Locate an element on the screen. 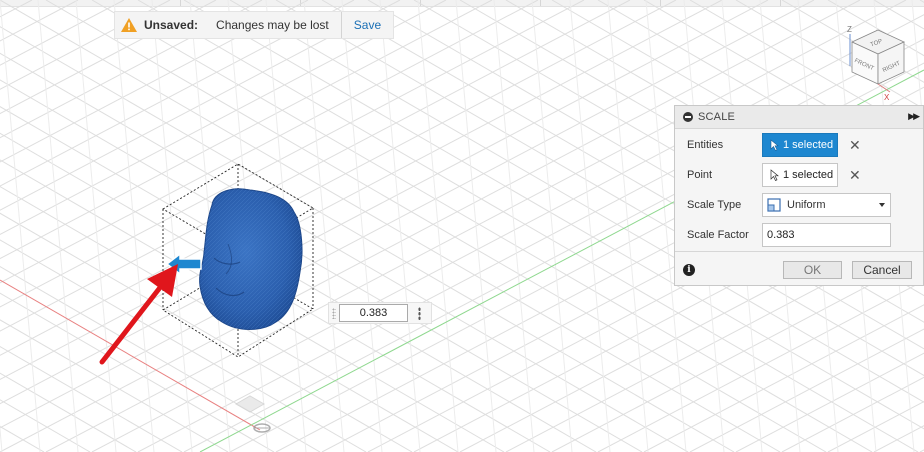  info-icon: i is located at coordinates (689, 270).